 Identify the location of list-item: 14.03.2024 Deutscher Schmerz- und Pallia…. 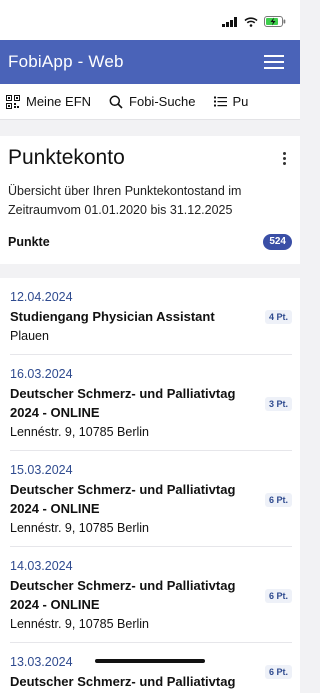
(151, 595).